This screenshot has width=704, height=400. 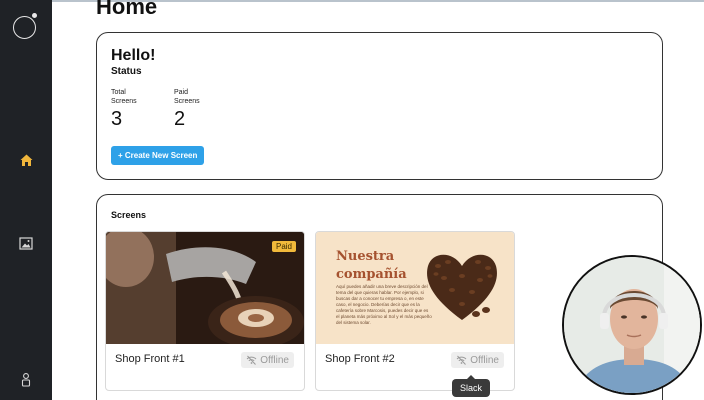 What do you see at coordinates (24, 27) in the screenshot?
I see `logo-icon` at bounding box center [24, 27].